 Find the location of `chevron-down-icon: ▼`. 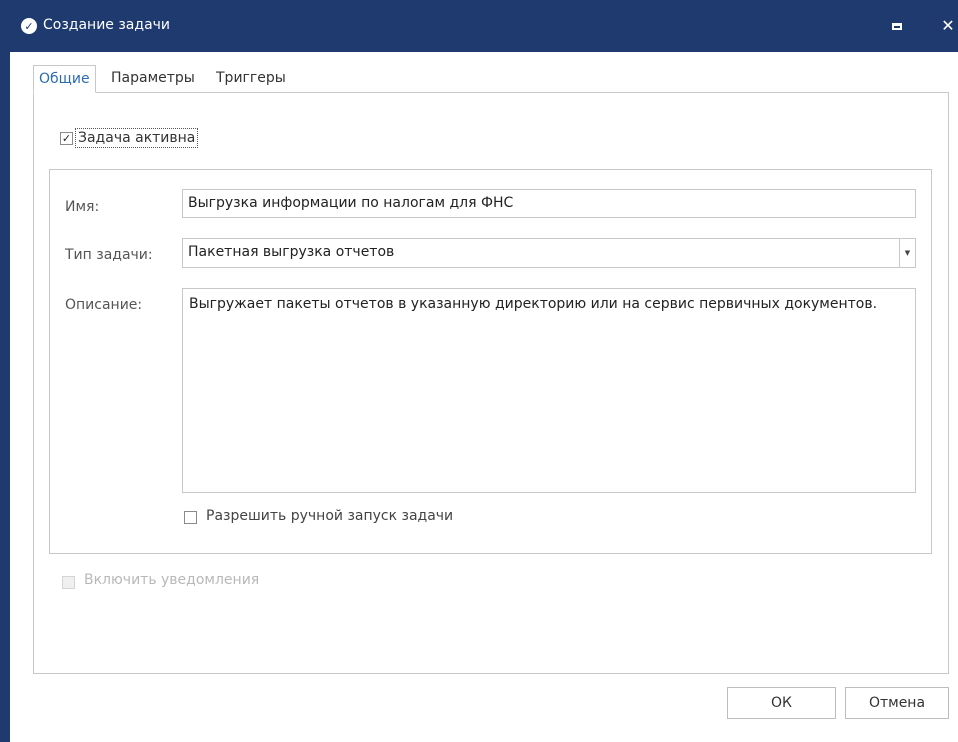

chevron-down-icon: ▼ is located at coordinates (907, 253).